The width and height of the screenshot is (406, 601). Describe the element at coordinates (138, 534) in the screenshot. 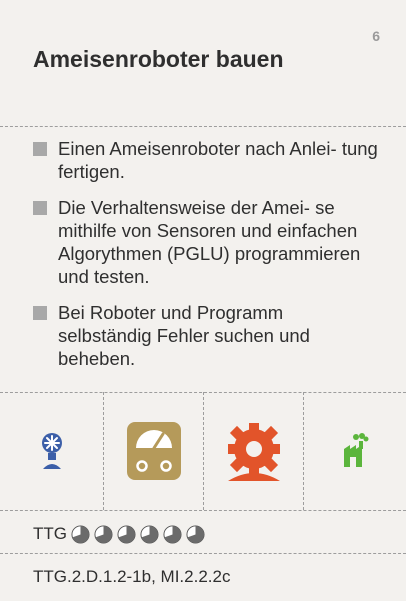

I see `rating-indicators` at that location.